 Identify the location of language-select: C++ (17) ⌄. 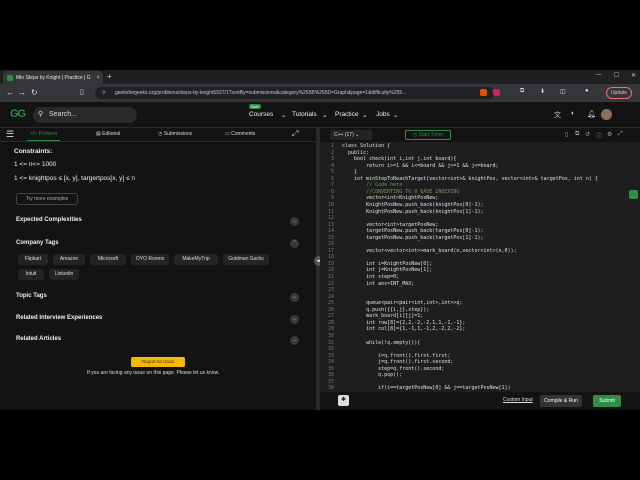
(351, 135).